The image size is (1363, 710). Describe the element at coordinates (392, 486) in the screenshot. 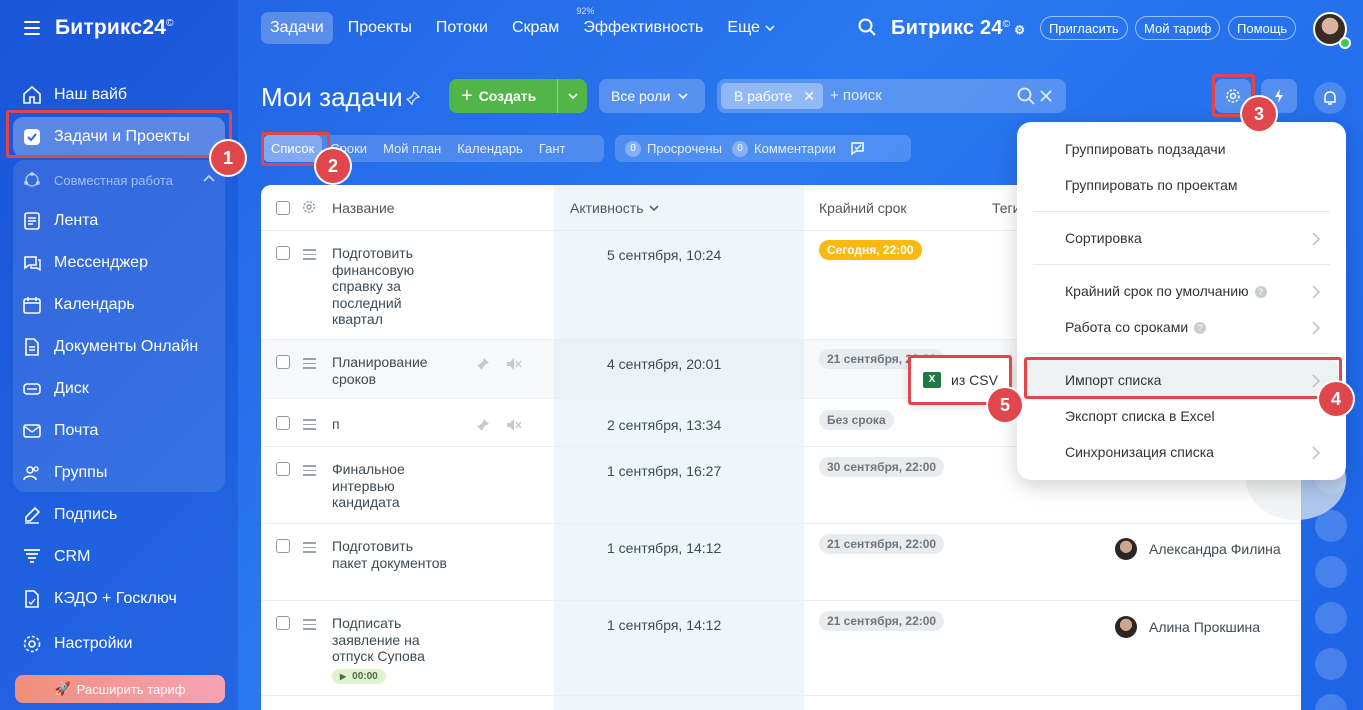

I see `task-title: Финальное интервью кандидата` at that location.